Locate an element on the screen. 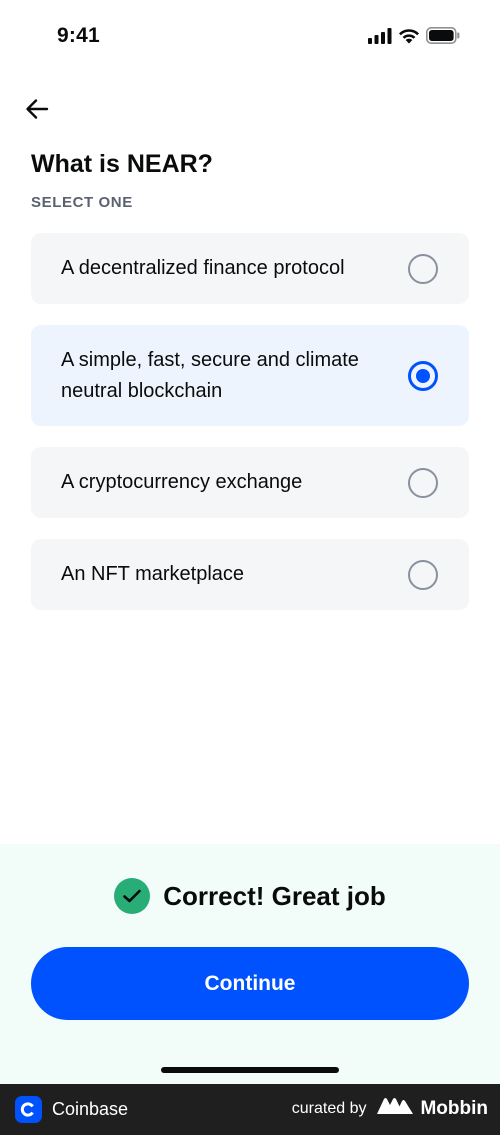  footer-app: Coinbase is located at coordinates (71, 1109).